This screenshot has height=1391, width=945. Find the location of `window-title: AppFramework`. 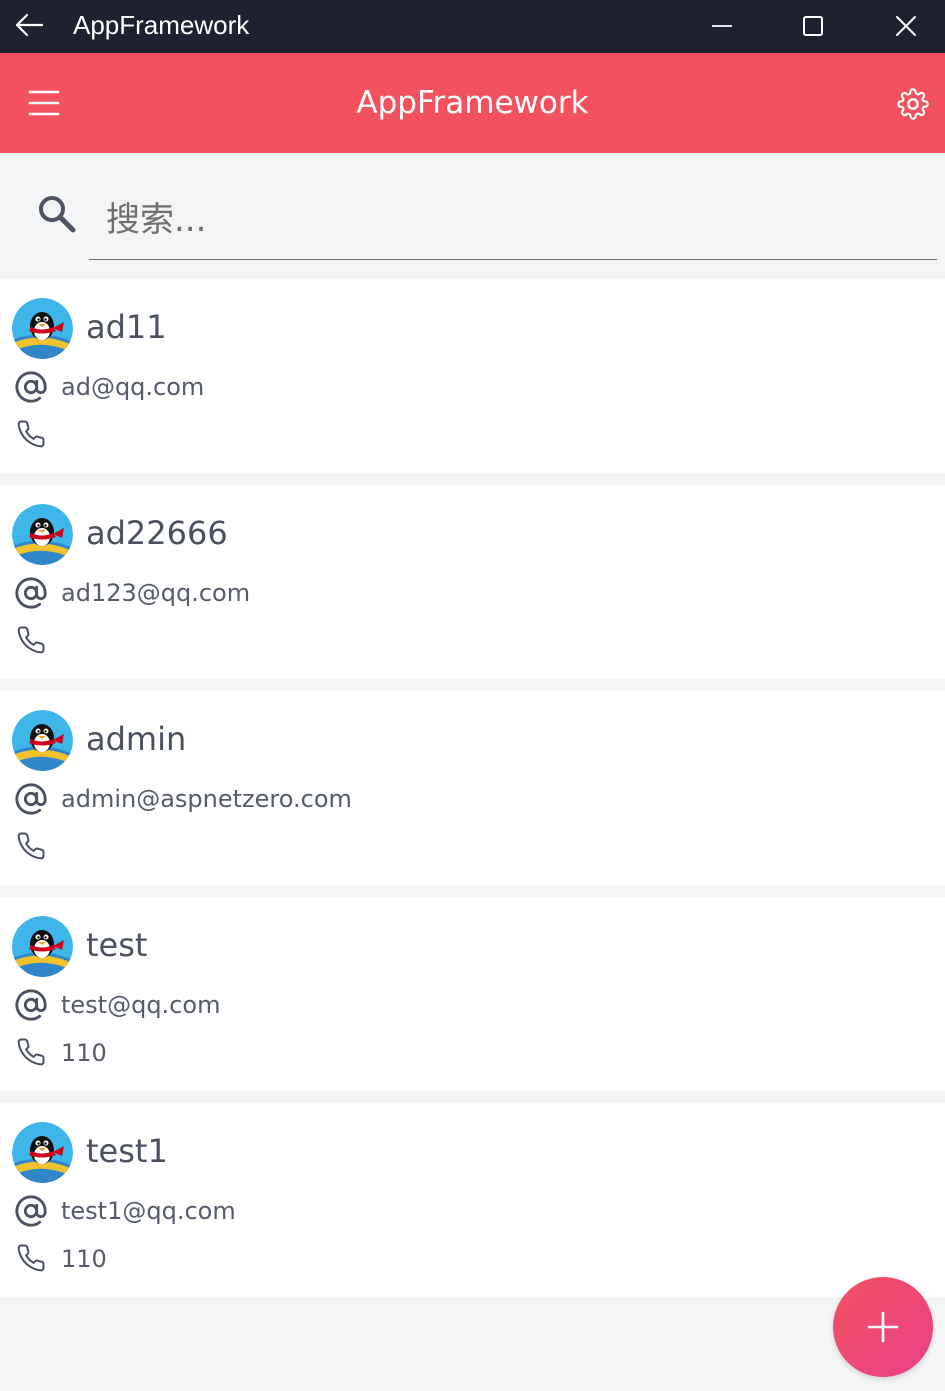

window-title: AppFramework is located at coordinates (161, 25).